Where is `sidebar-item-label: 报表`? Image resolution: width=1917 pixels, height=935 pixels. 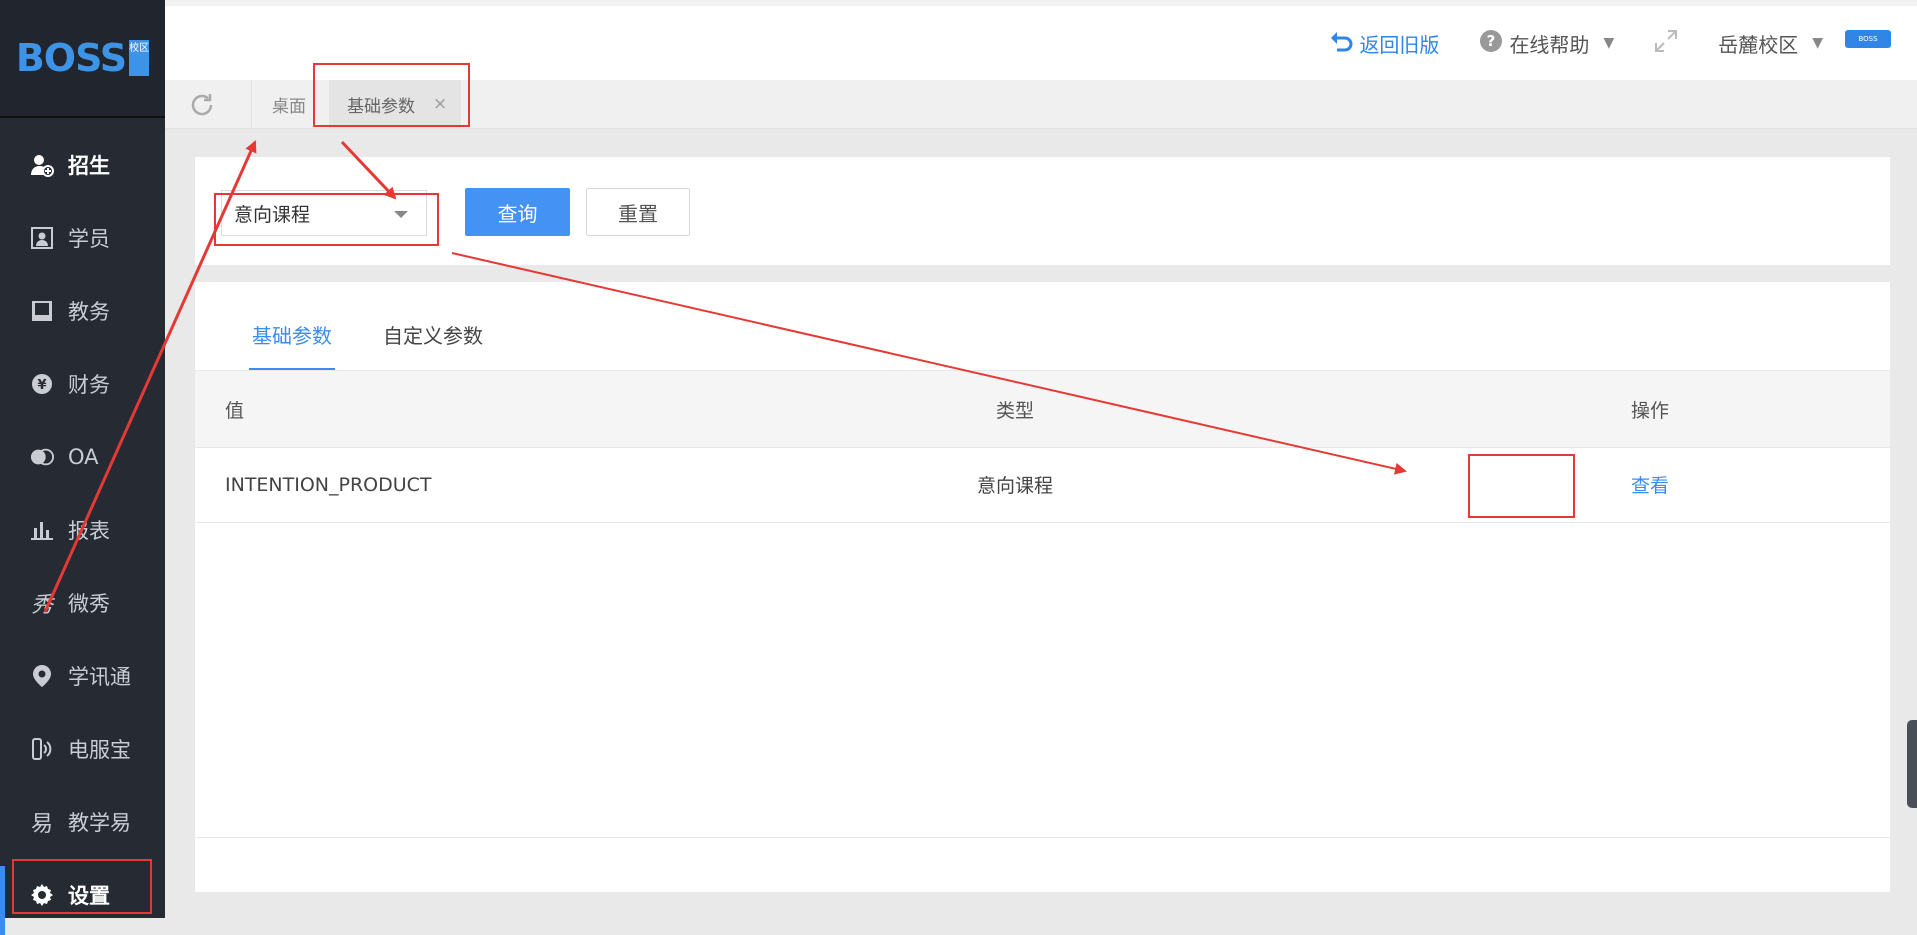 sidebar-item-label: 报表 is located at coordinates (89, 530).